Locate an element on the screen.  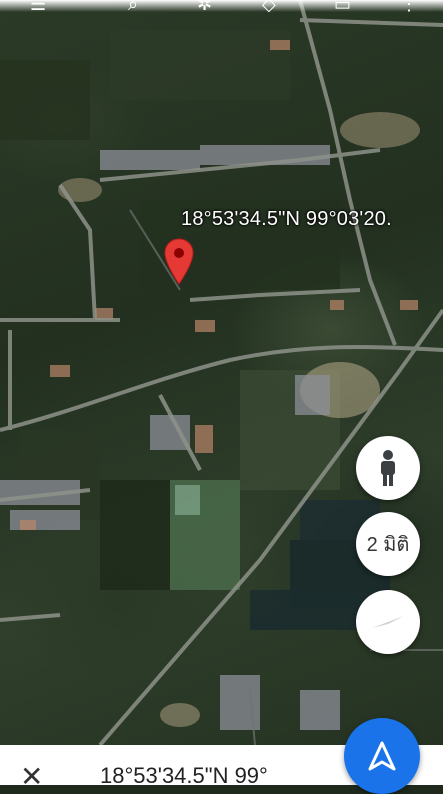
view-toggle-label: 2 มิติ is located at coordinates (388, 545).